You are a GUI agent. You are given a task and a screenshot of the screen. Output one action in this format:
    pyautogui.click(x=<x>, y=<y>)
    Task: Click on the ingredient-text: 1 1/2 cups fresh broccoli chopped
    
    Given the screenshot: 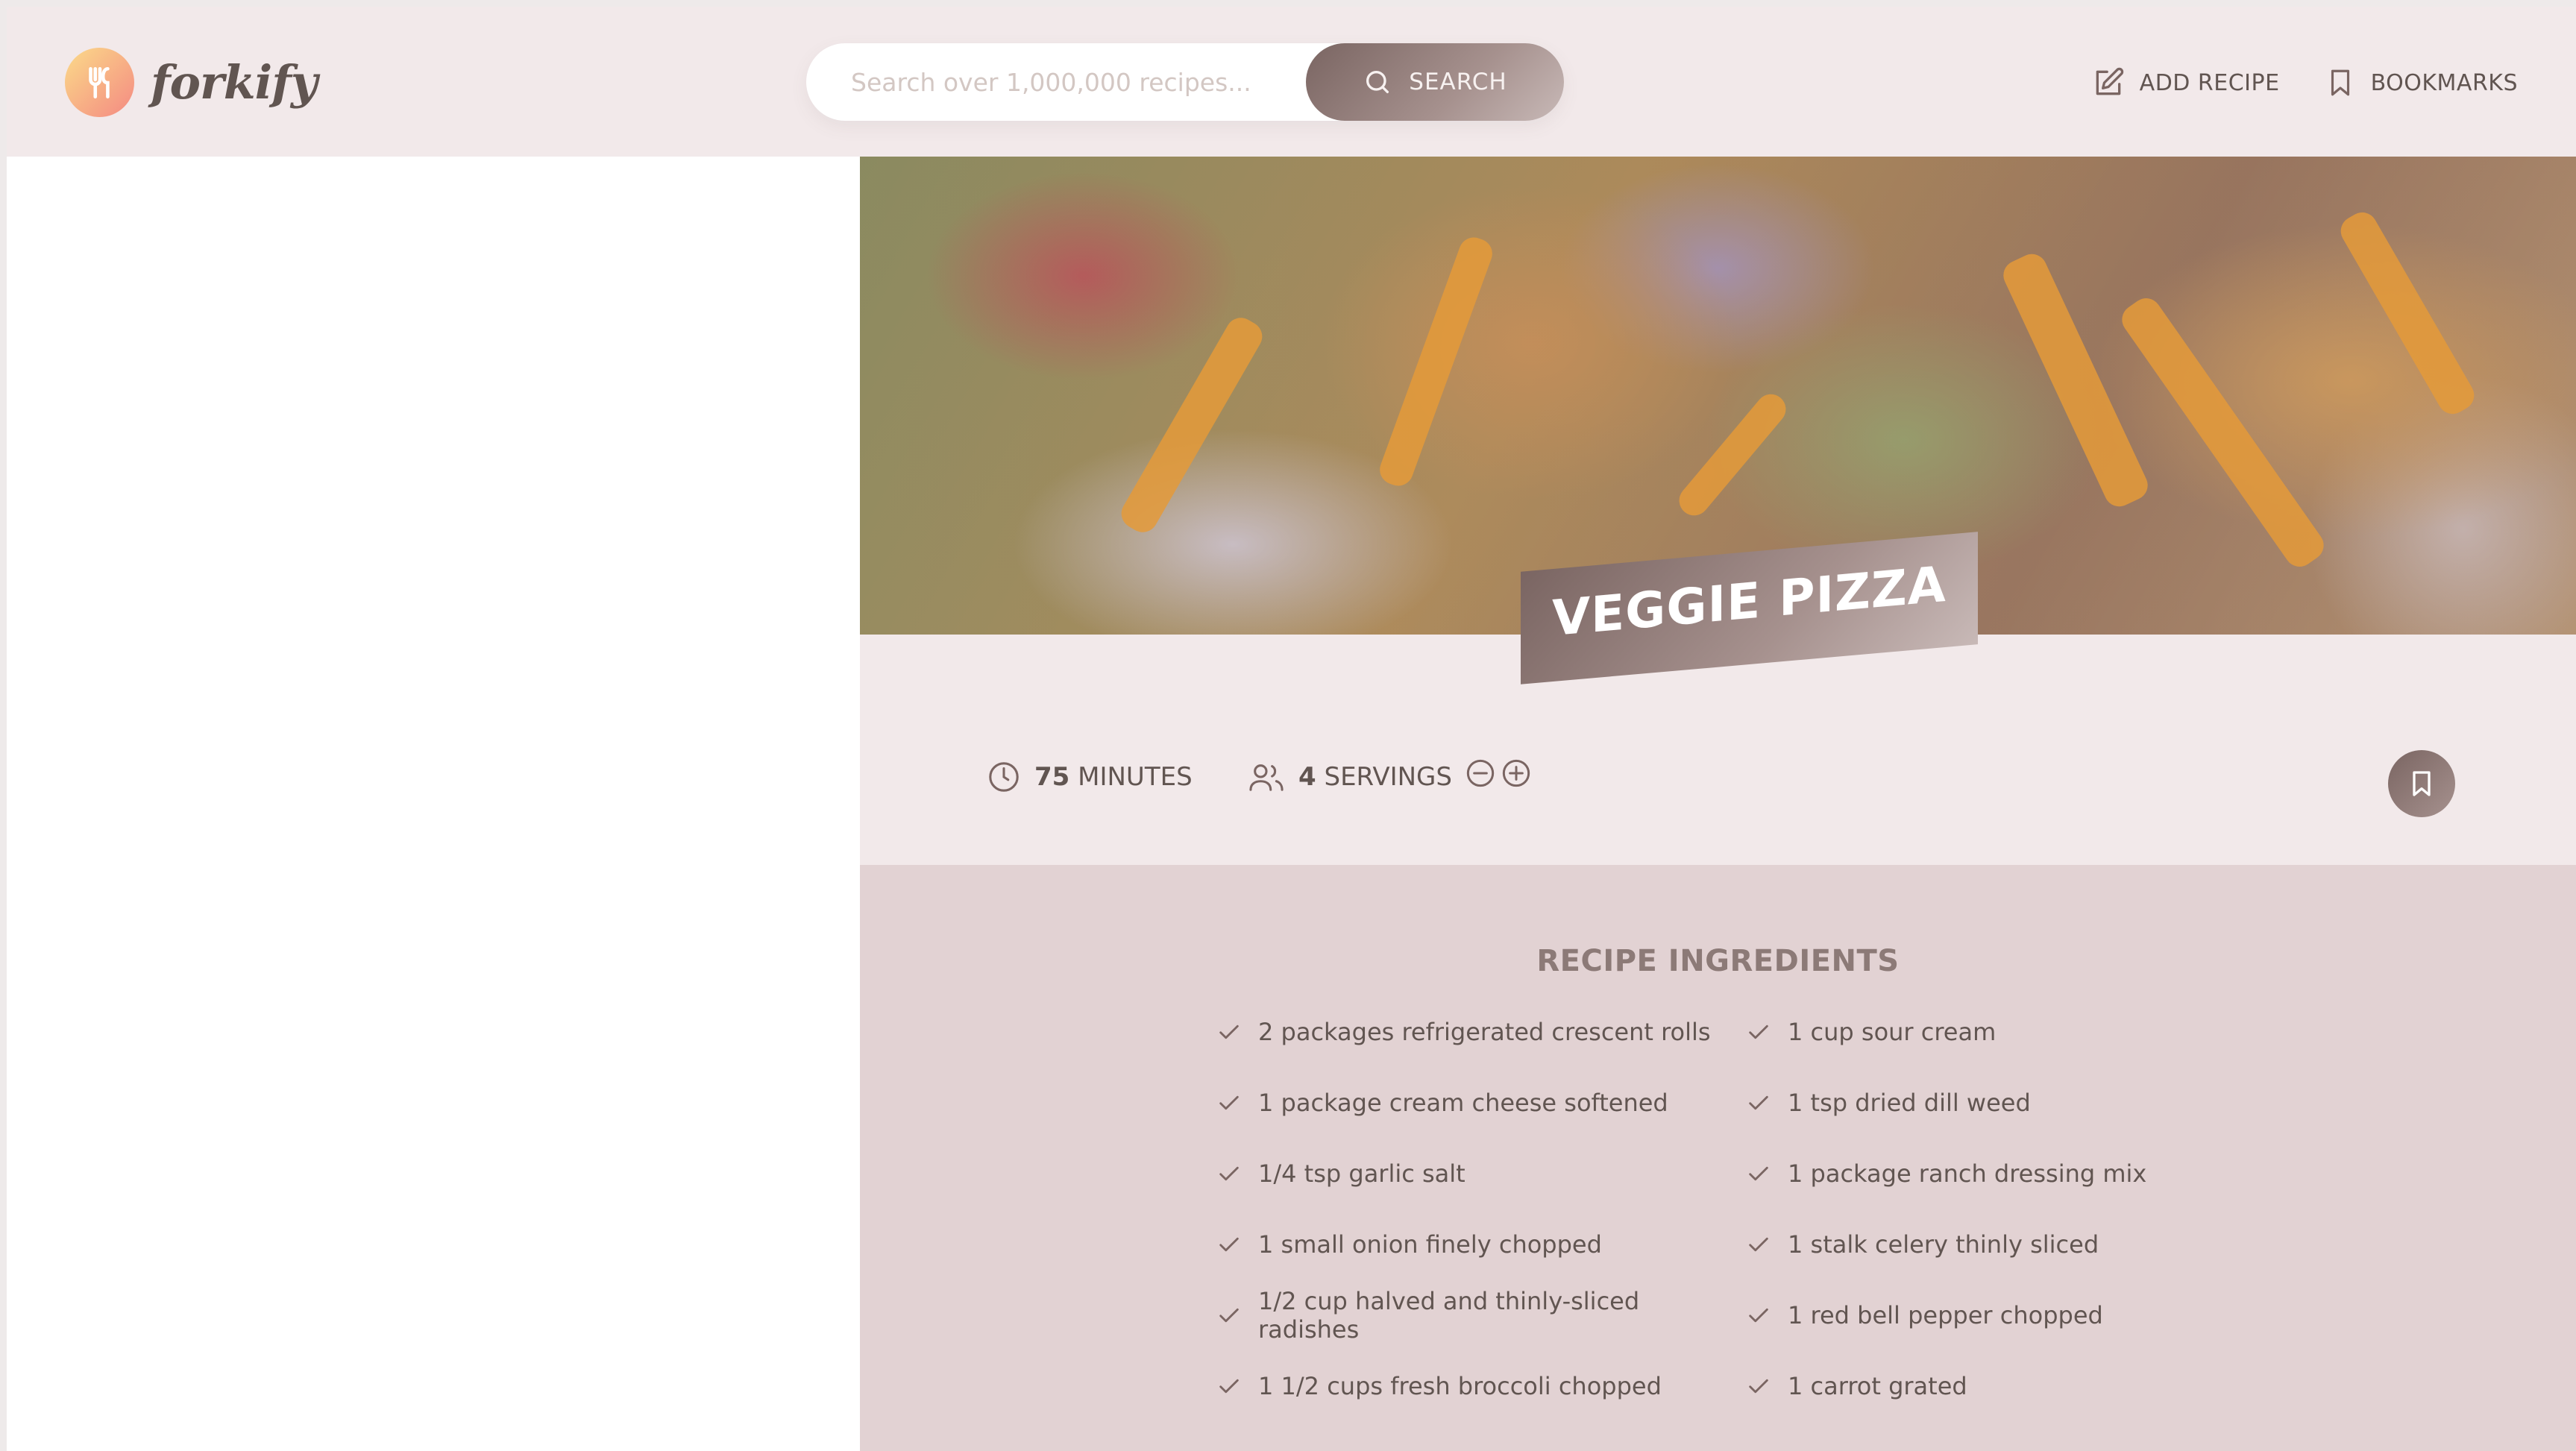 What is the action you would take?
    pyautogui.click(x=1460, y=1386)
    